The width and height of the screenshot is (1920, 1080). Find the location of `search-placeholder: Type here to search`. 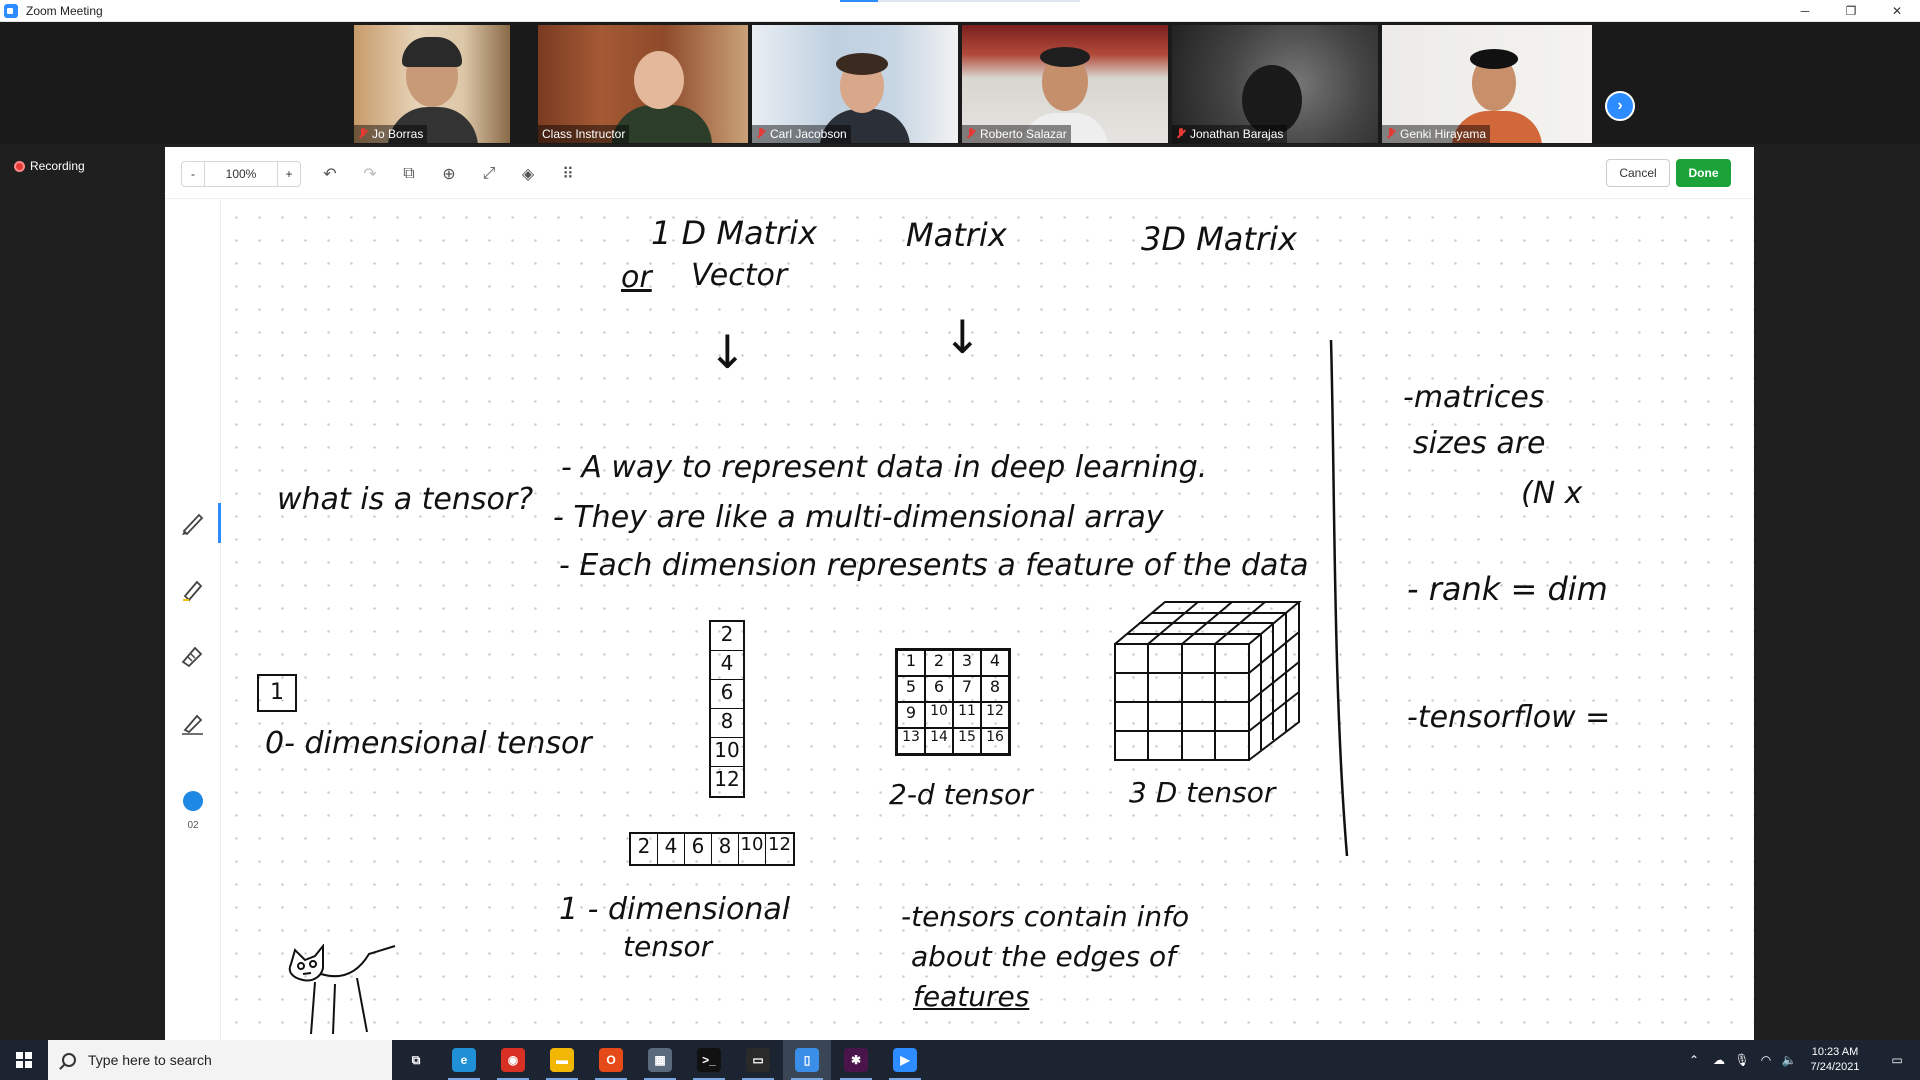

search-placeholder: Type here to search is located at coordinates (150, 1060).